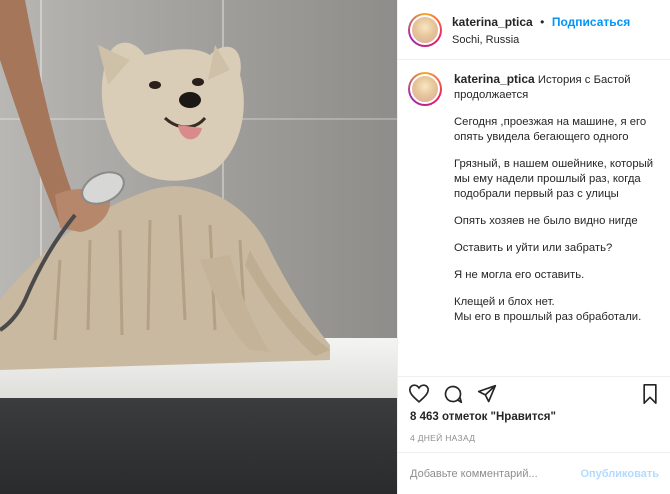  What do you see at coordinates (62, 166) in the screenshot?
I see `shower-hand` at bounding box center [62, 166].